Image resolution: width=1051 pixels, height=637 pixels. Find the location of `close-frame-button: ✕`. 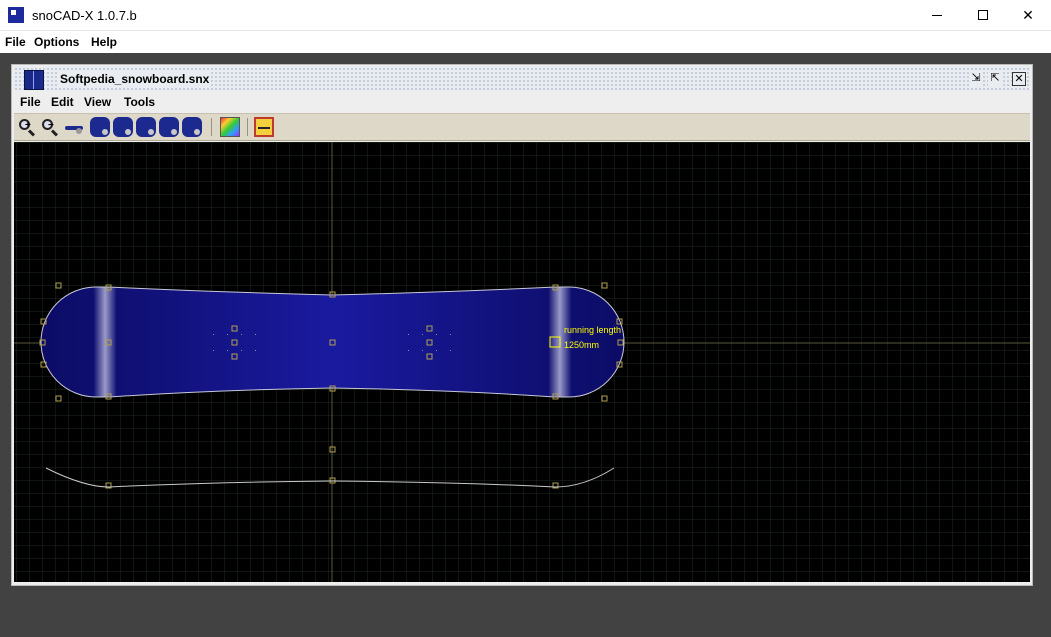

close-frame-button: ✕ is located at coordinates (1019, 79).